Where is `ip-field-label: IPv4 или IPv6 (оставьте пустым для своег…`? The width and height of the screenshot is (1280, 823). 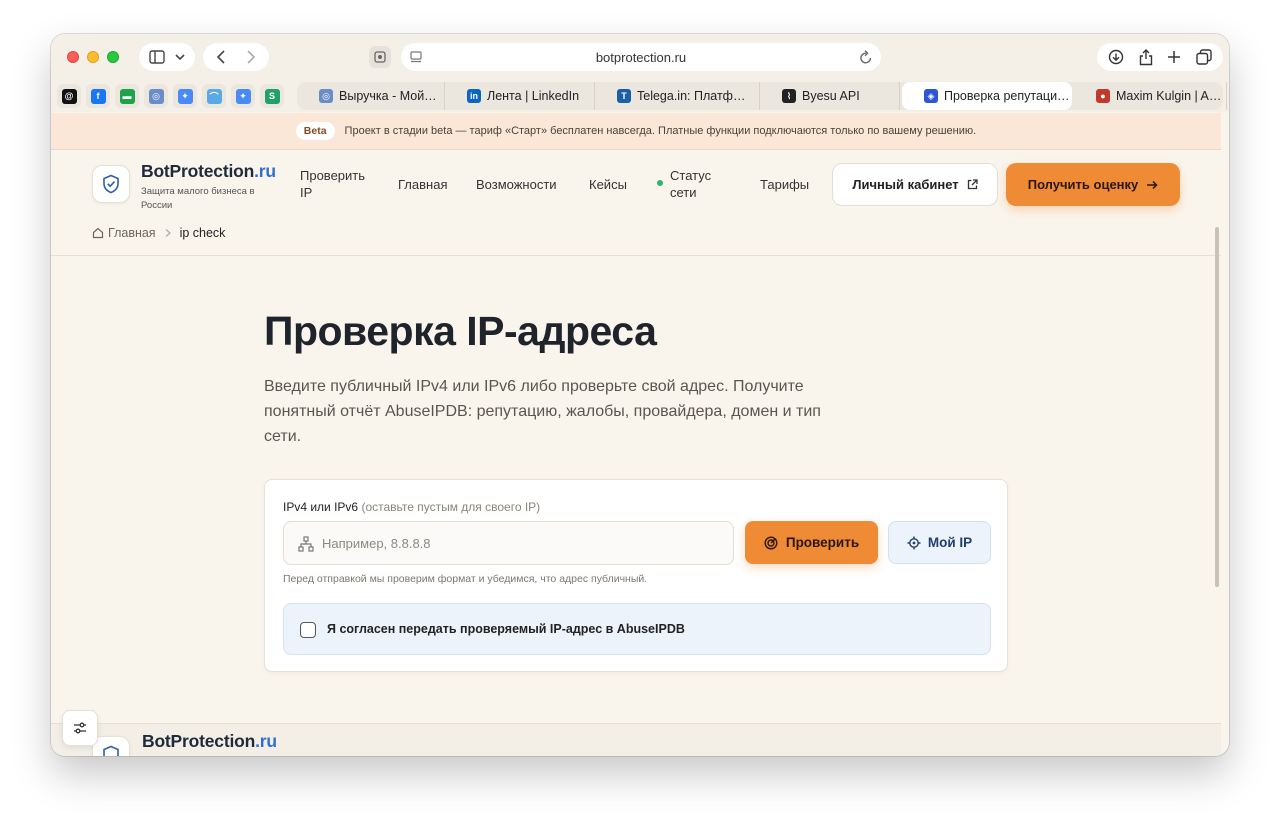 ip-field-label: IPv4 или IPv6 (оставьте пустым для своег… is located at coordinates (411, 507).